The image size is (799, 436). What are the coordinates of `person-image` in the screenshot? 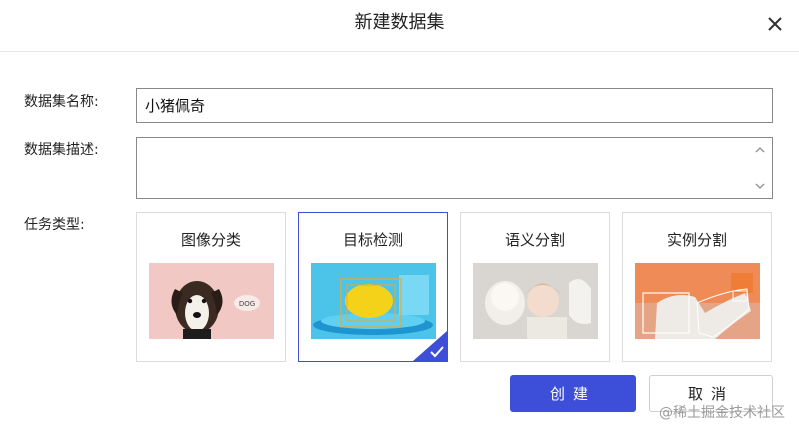 It's located at (697, 301).